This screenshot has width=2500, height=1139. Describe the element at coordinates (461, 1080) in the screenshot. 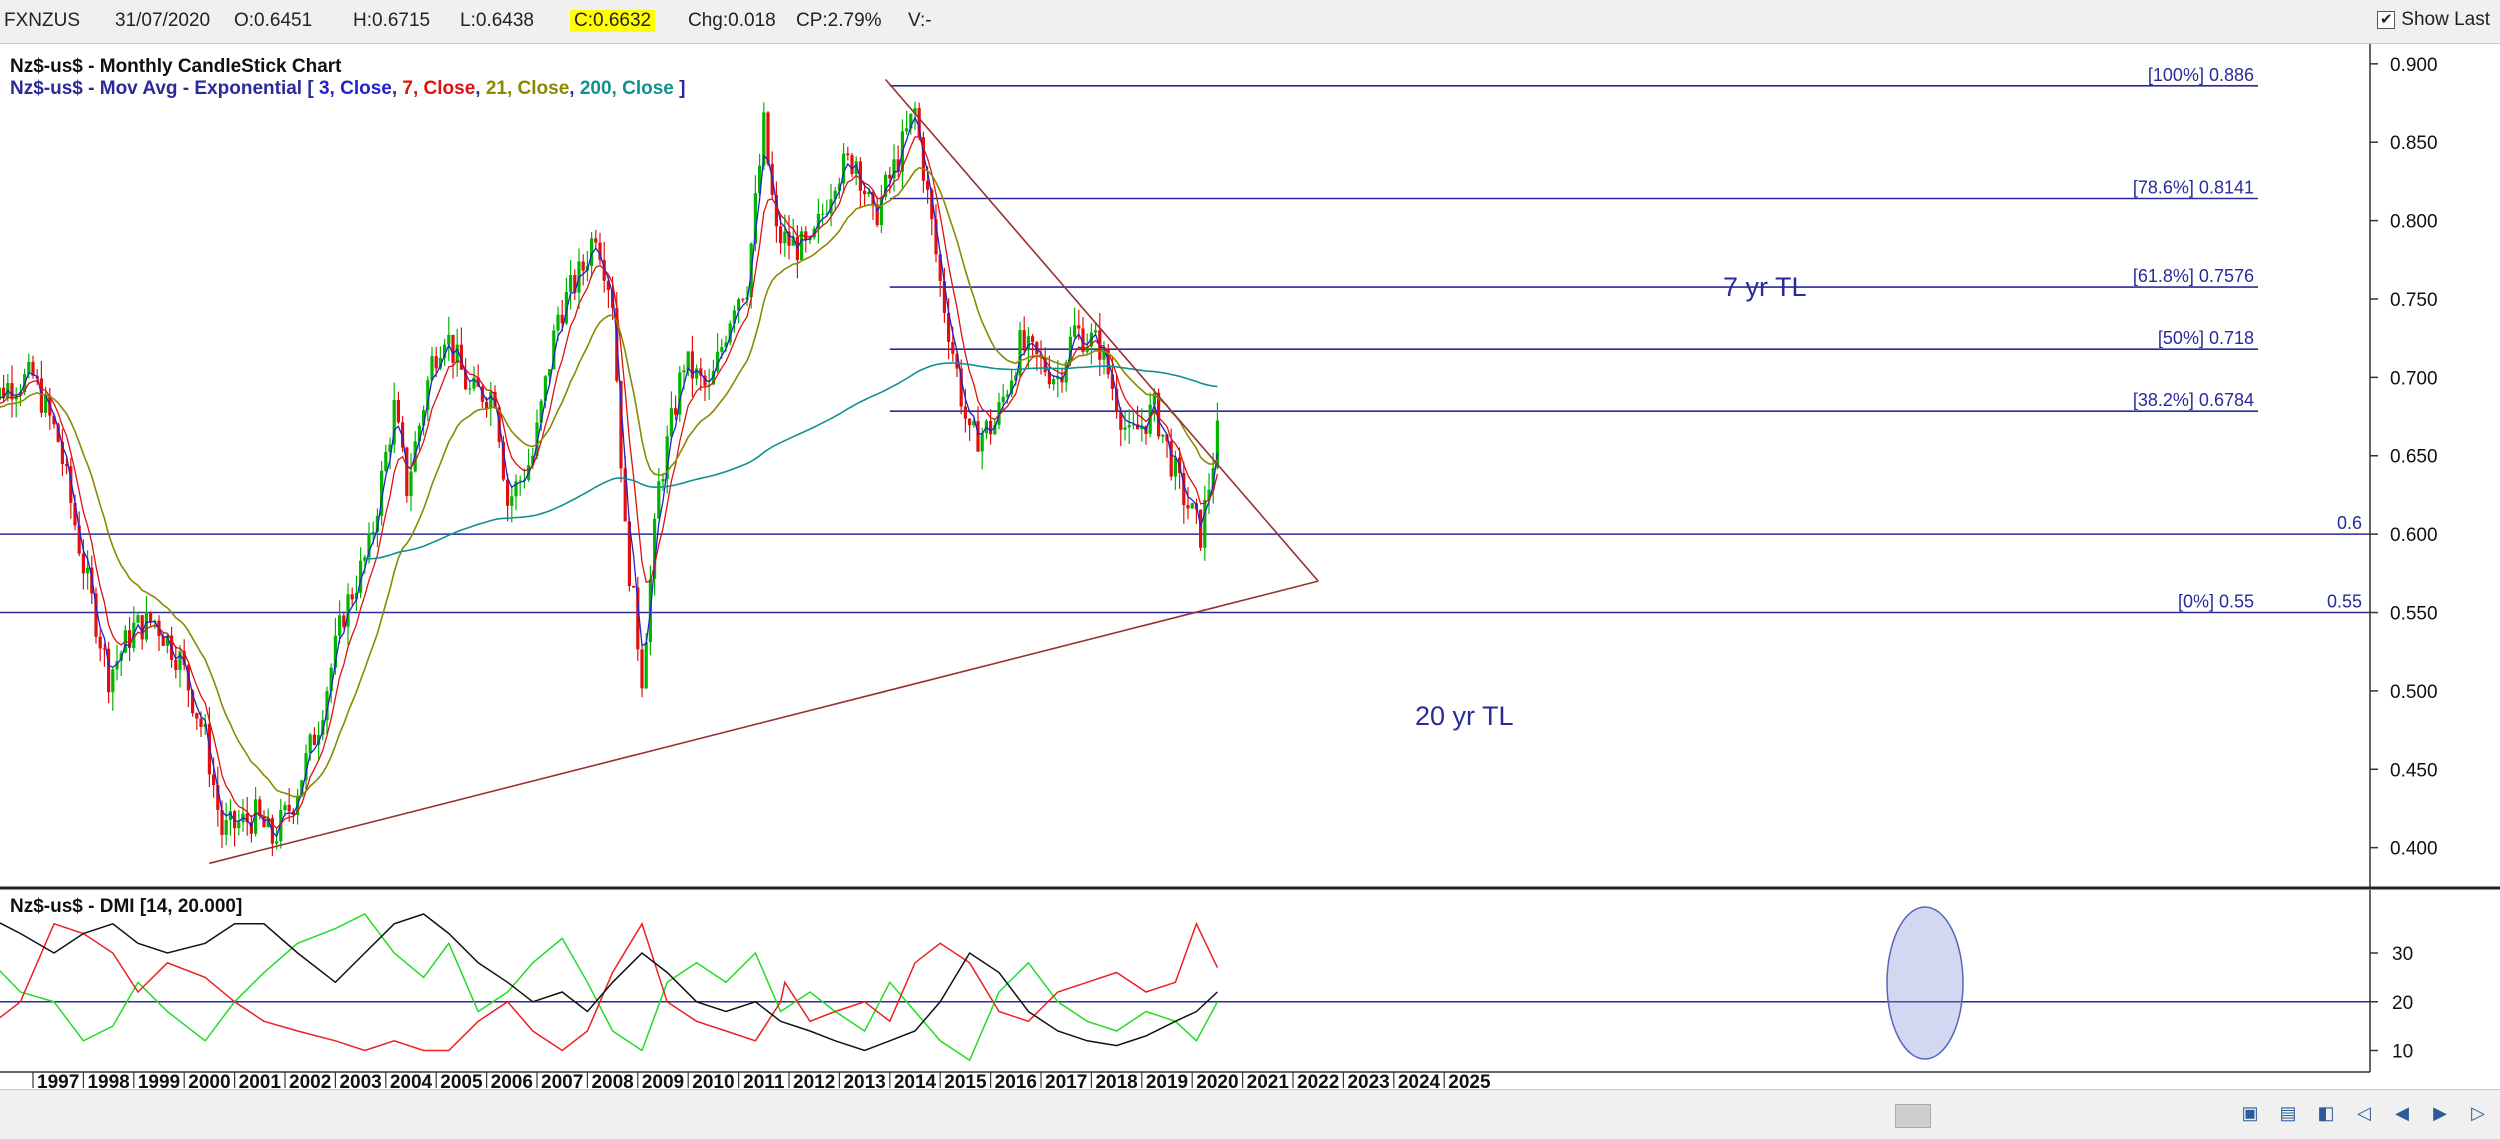

I see `time-tick-label: 2005` at that location.